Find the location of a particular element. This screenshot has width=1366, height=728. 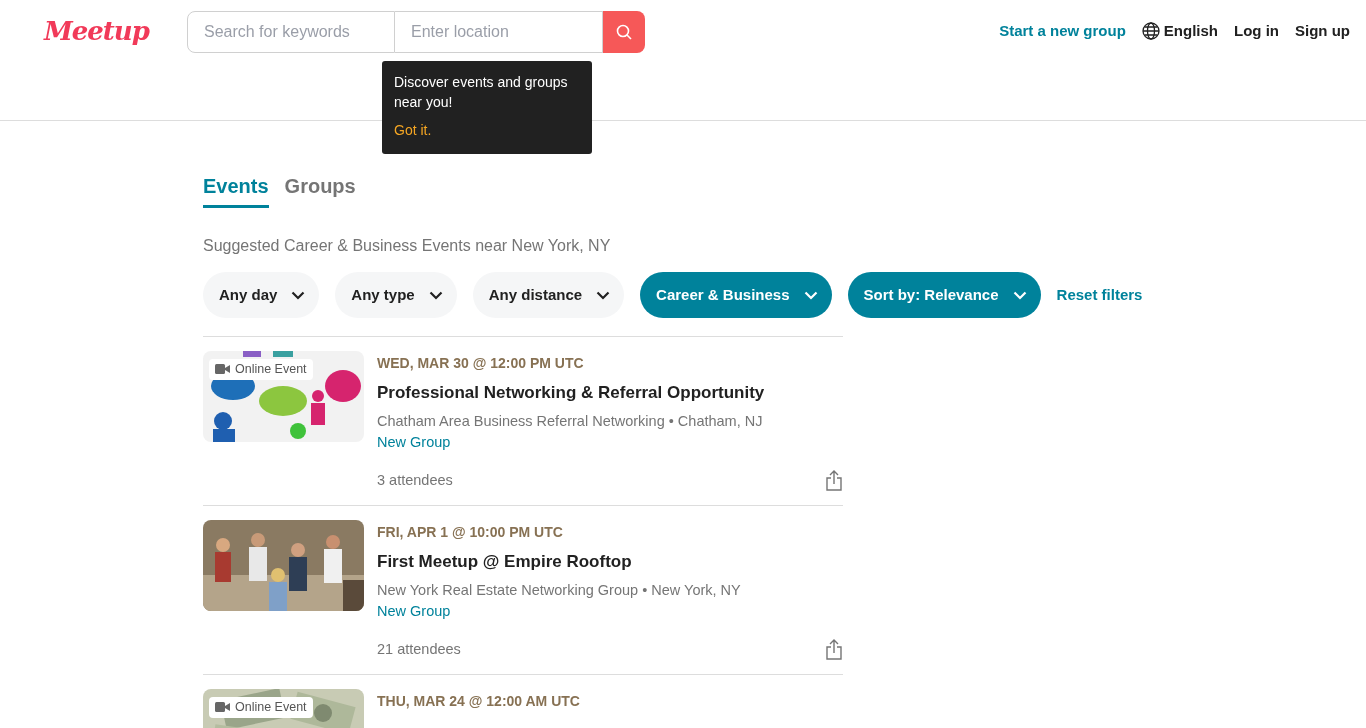

logo: Meetup is located at coordinates (96, 31).